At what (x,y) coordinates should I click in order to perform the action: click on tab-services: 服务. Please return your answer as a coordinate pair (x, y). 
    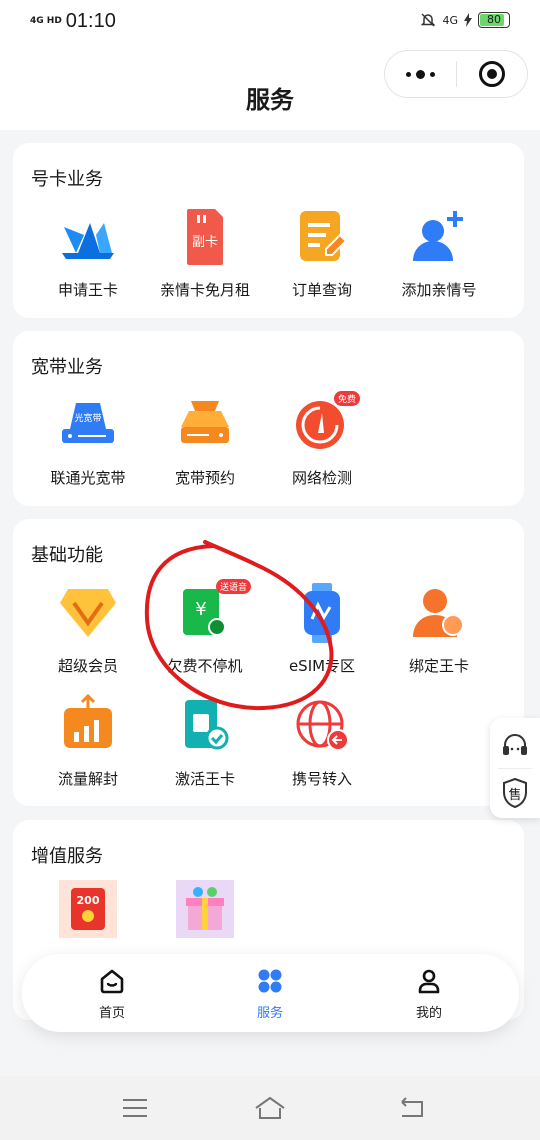
    Looking at the image, I should click on (270, 994).